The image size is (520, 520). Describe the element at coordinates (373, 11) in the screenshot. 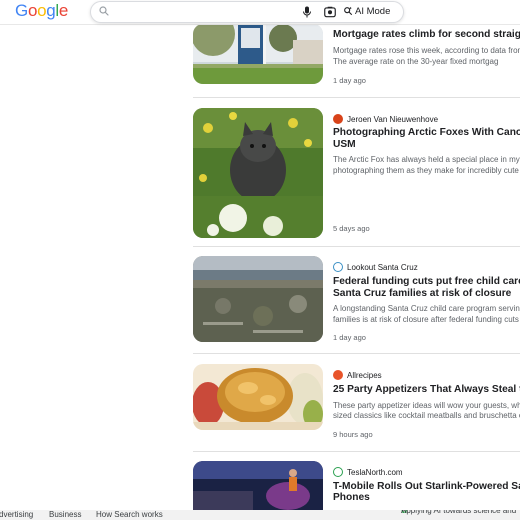

I see `ai-mode-label: AI Mode` at that location.